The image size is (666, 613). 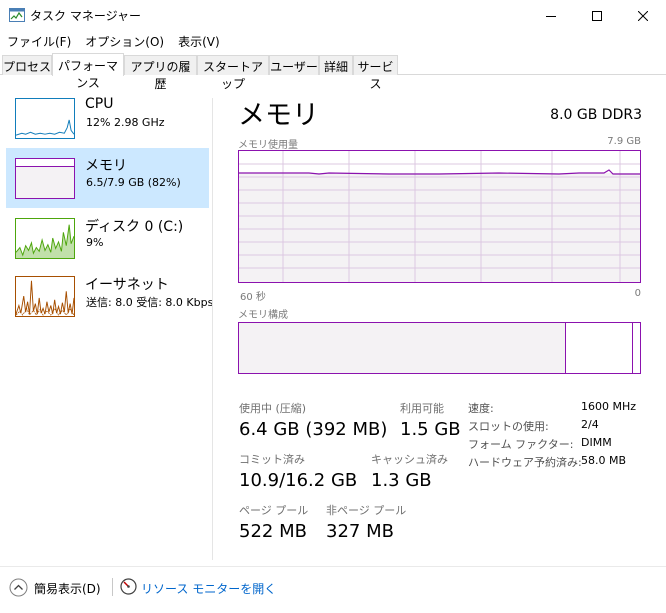 I want to click on tab-app-history: アプリの履歴, so click(x=160, y=73).